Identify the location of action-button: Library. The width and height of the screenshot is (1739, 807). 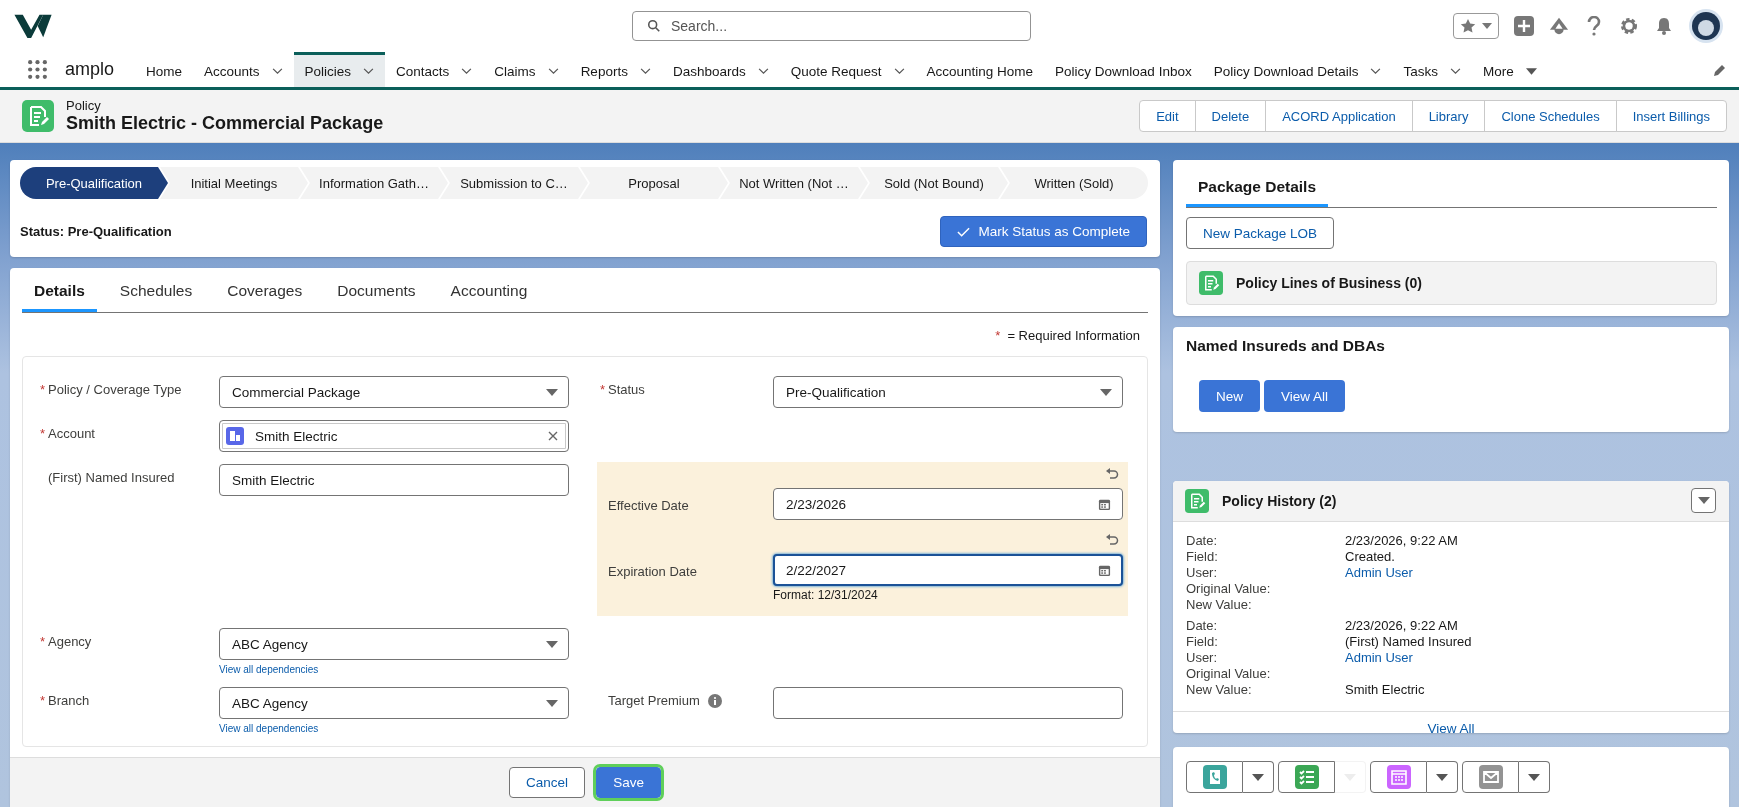
(1448, 116).